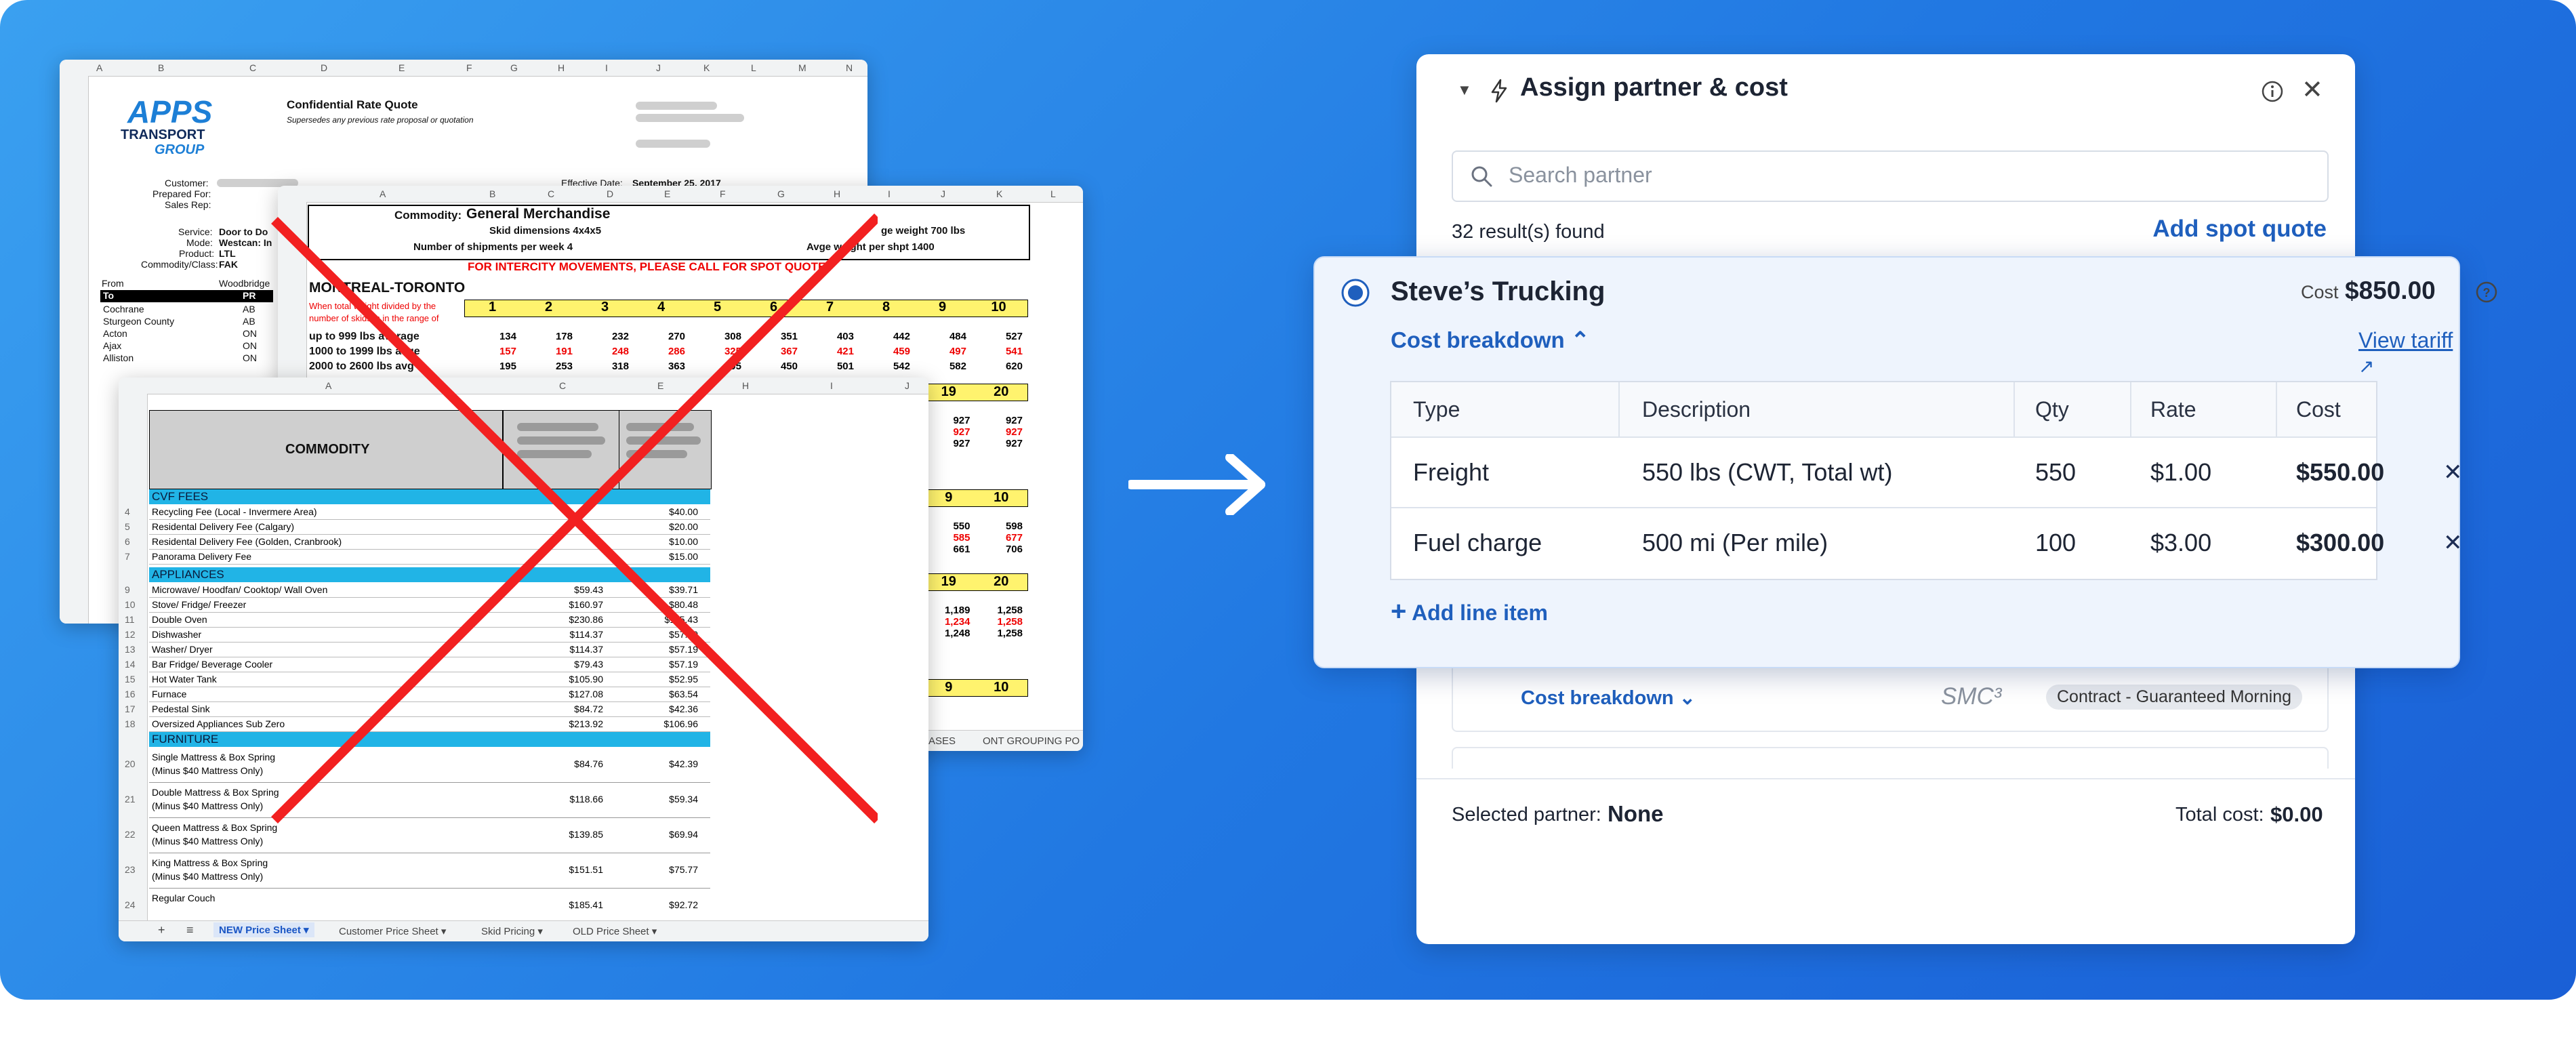  Describe the element at coordinates (707, 67) in the screenshot. I see `col-K: K` at that location.